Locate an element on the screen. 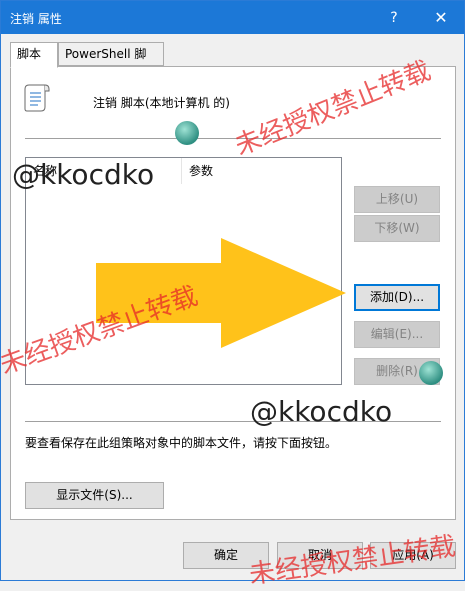 This screenshot has height=591, width=465. help-button: ? is located at coordinates (394, 18).